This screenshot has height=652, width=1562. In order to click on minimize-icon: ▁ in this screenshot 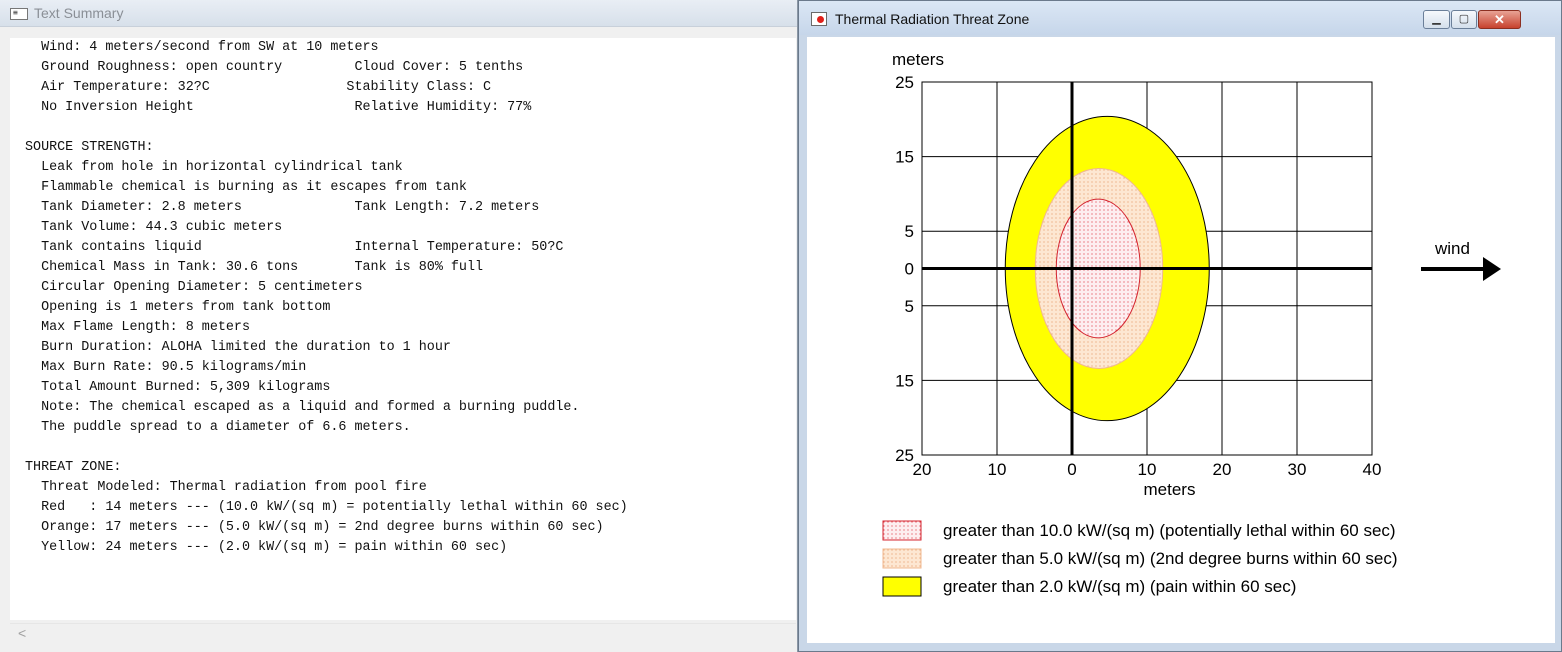, I will do `click(1436, 19)`.